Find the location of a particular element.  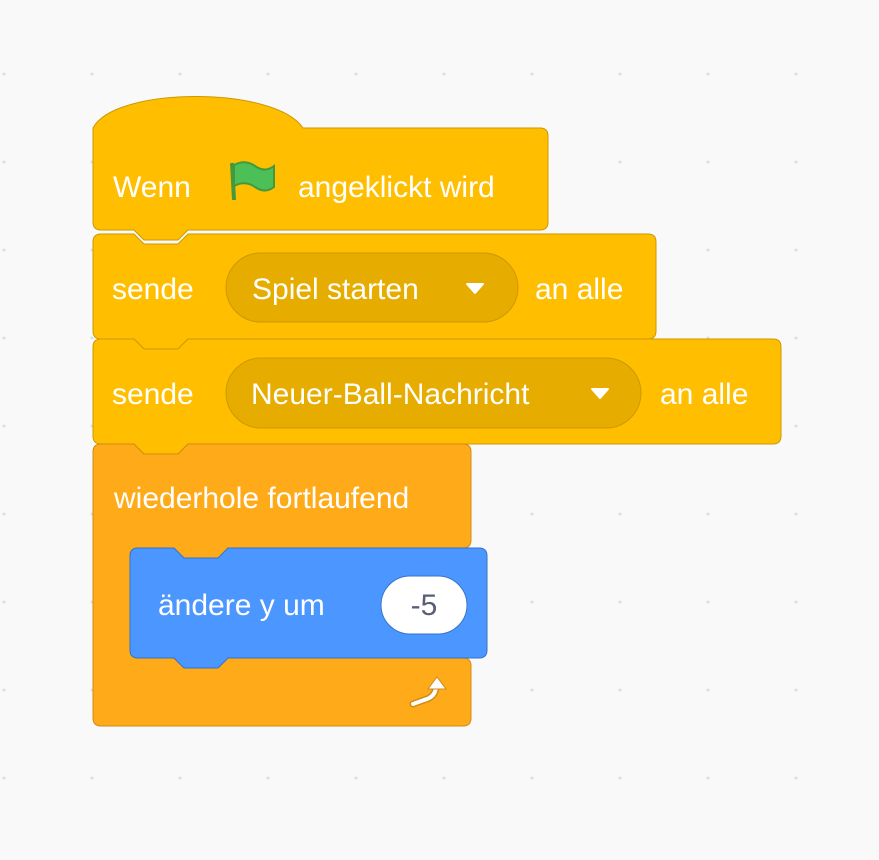

broadcast-2-message-dropdown: Neuer-Ball-Nachricht is located at coordinates (433, 393).